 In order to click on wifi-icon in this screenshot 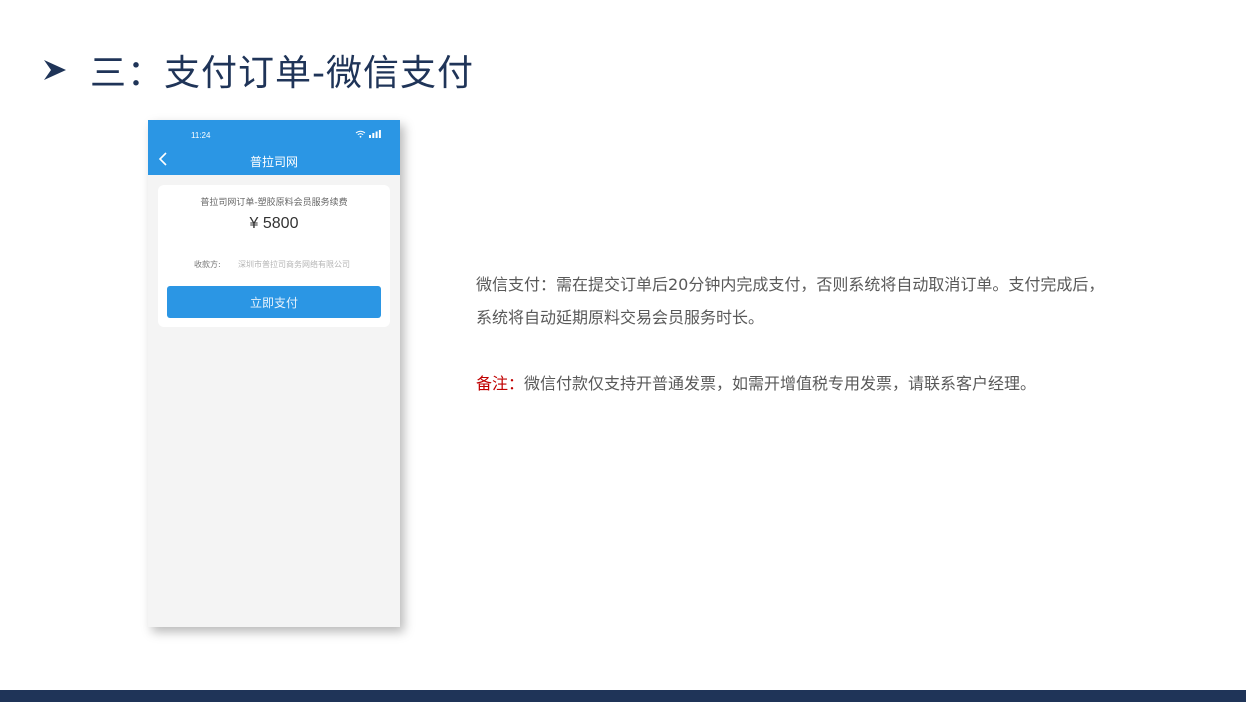, I will do `click(360, 134)`.